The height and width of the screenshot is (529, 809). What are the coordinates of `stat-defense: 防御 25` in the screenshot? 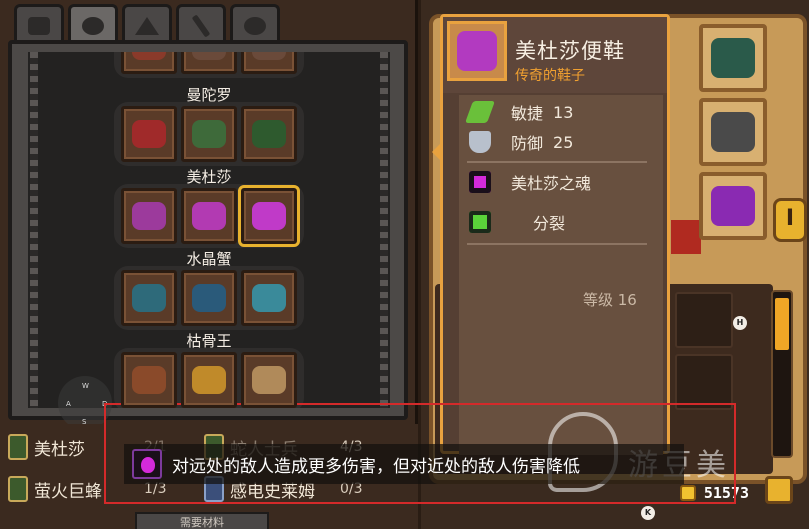 It's located at (521, 142).